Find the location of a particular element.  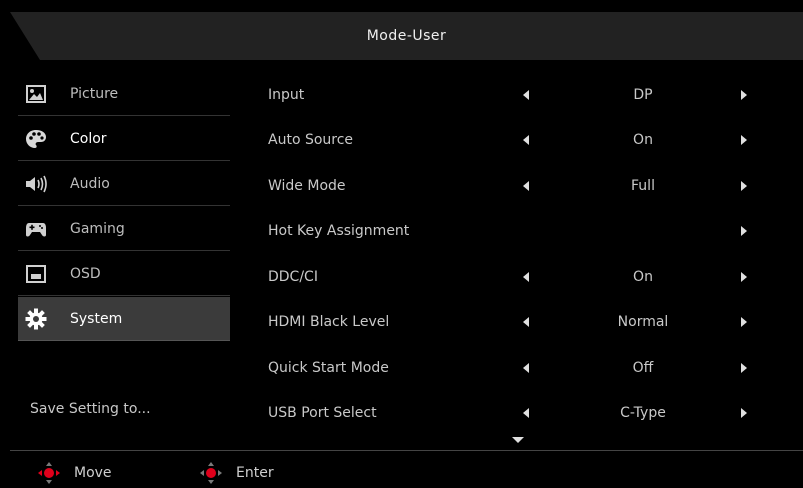

gamepad-icon is located at coordinates (36, 229).